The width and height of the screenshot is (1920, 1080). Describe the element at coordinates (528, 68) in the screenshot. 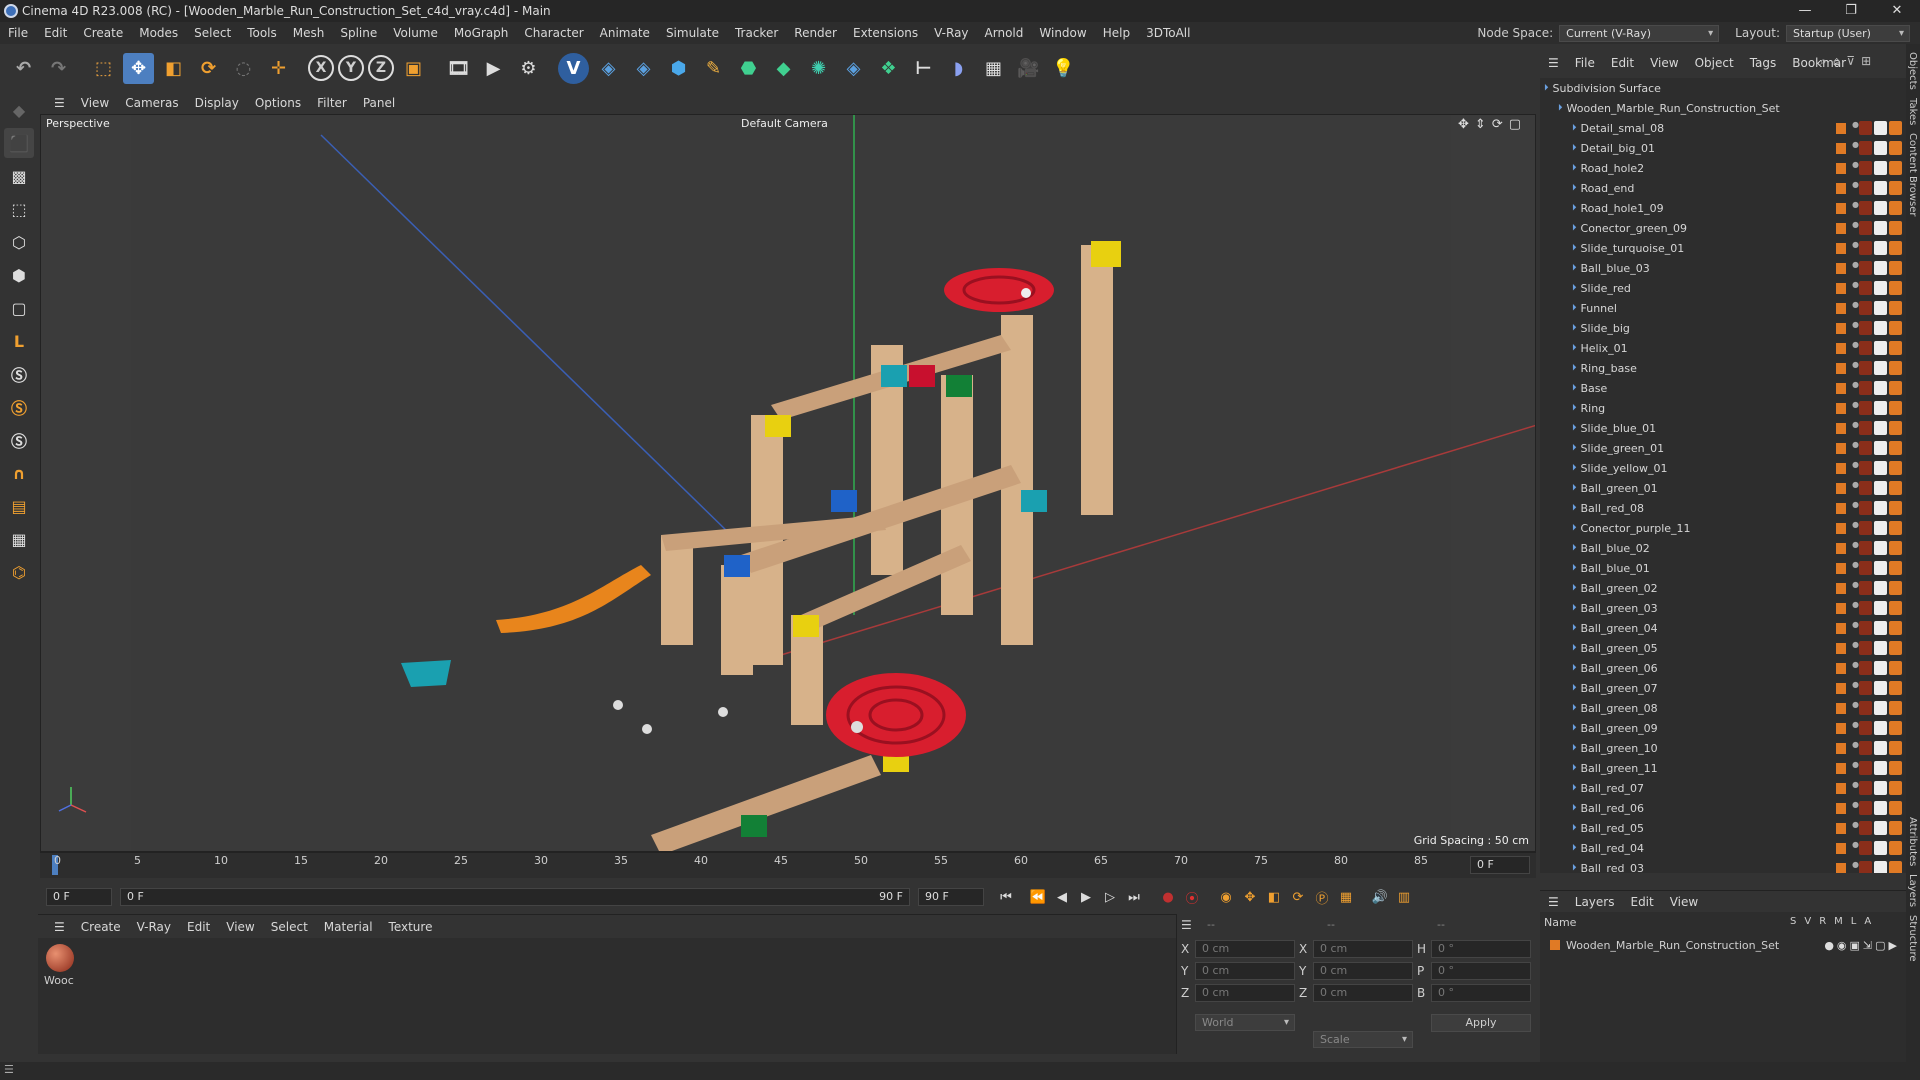

I see `render-settings-icon: ⚙` at that location.